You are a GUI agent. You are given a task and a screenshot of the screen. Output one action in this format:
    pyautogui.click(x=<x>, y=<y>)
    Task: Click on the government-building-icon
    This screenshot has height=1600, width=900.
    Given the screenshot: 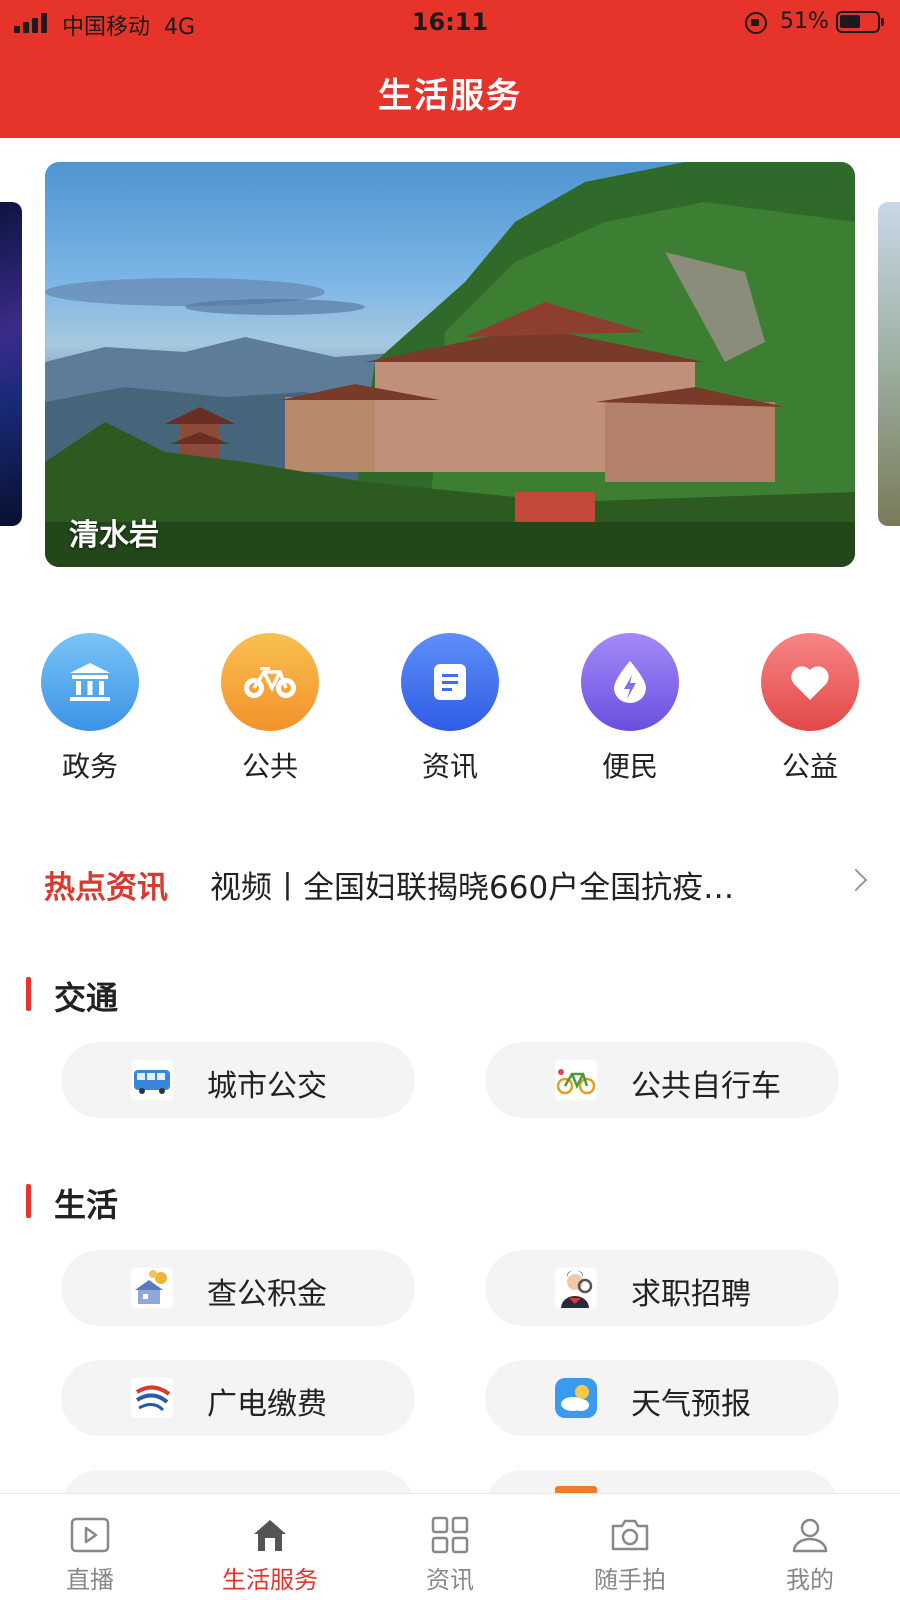 What is the action you would take?
    pyautogui.click(x=90, y=682)
    